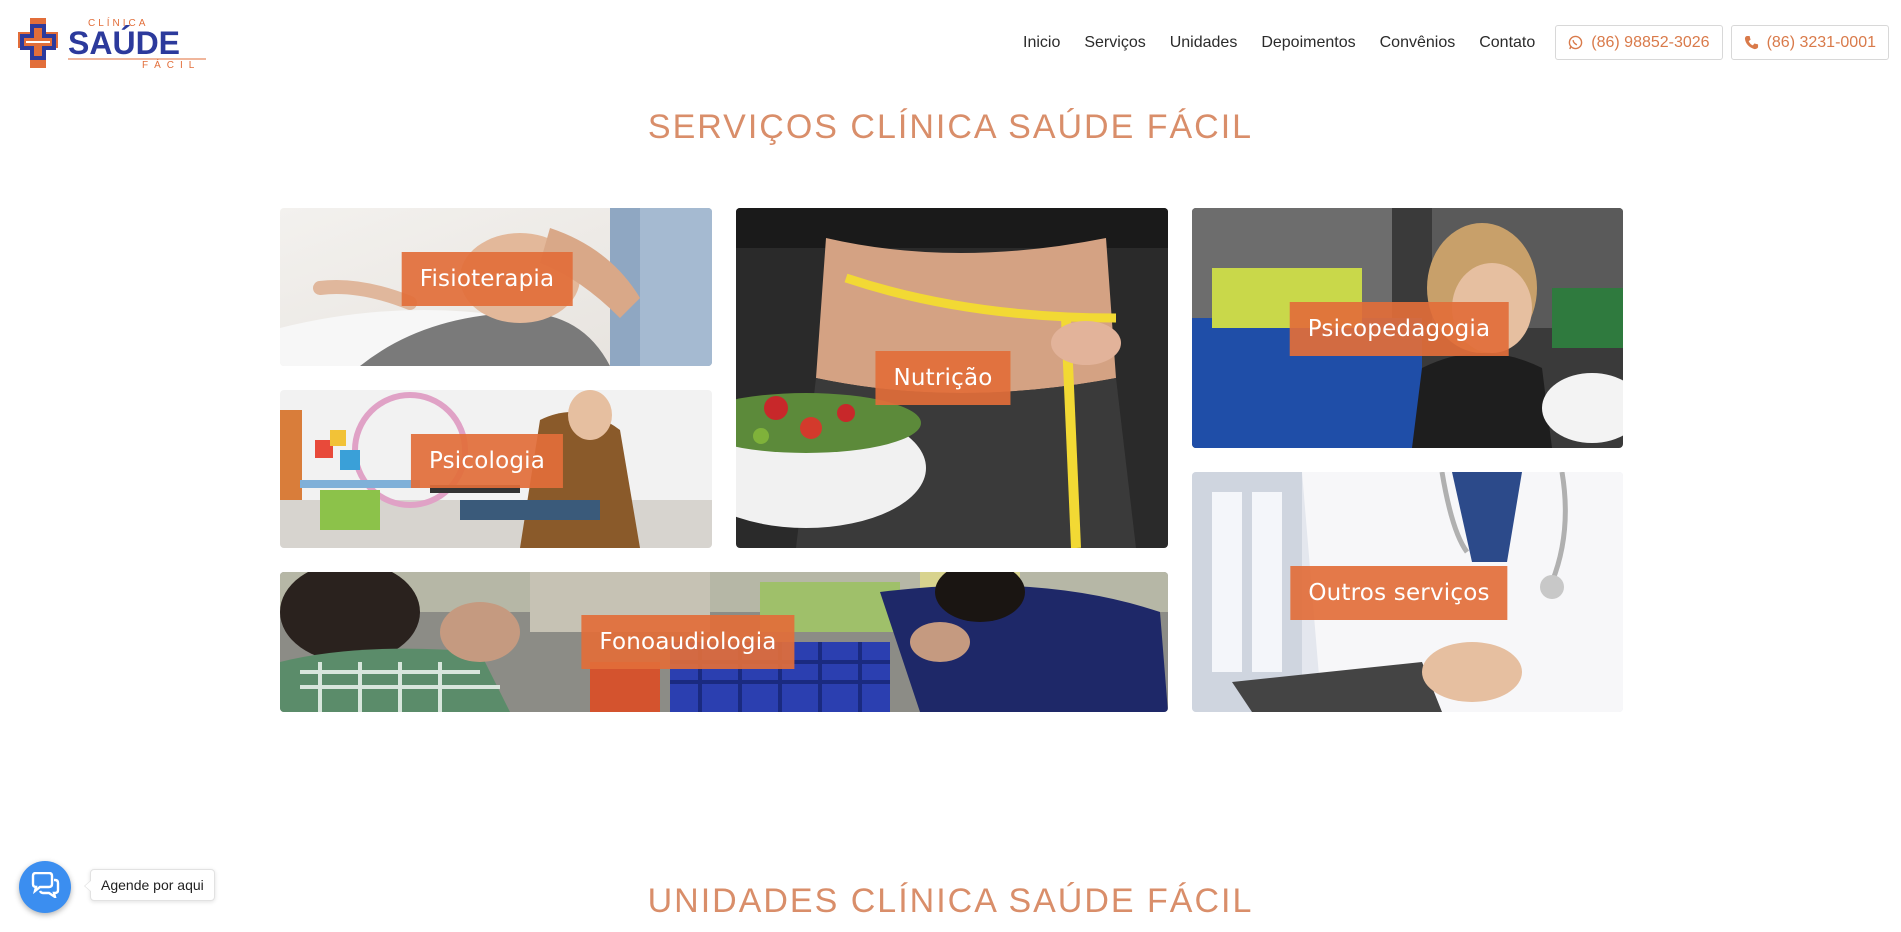  I want to click on phone-button: (86) 3231-0001, so click(1809, 42).